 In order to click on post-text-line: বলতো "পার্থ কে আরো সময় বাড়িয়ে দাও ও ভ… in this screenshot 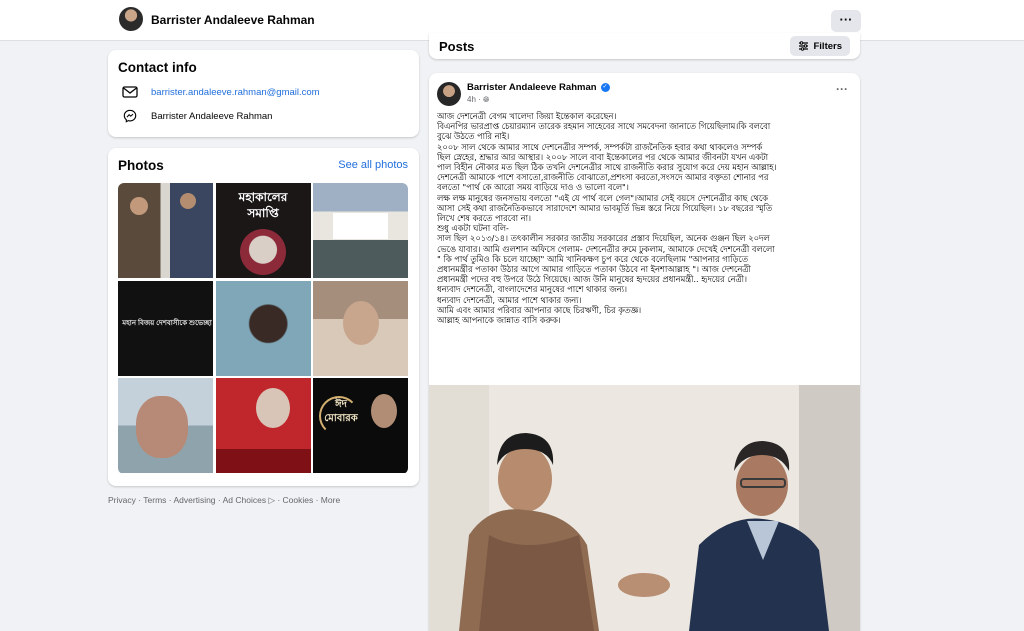, I will do `click(533, 187)`.